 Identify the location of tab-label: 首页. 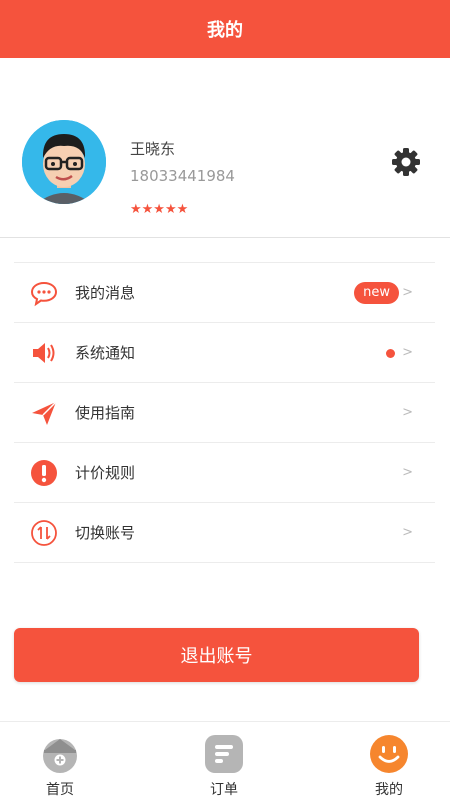
(60, 790).